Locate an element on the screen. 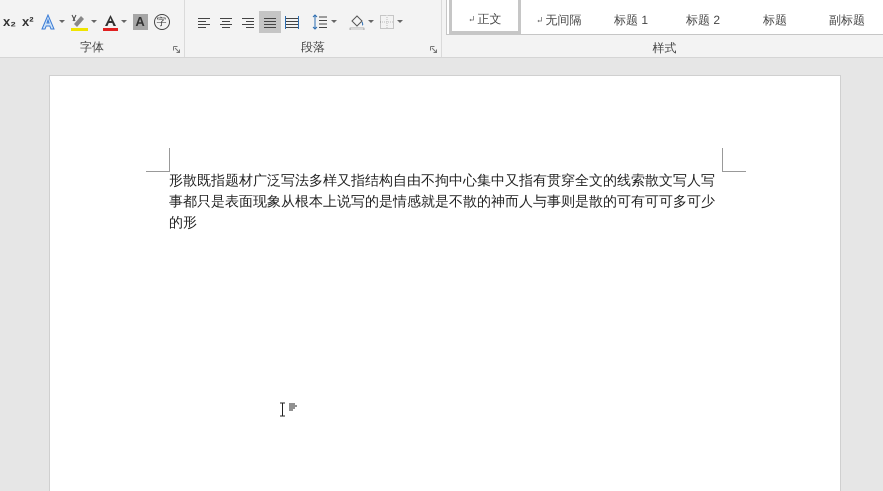 The image size is (883, 491). distributed-align-icon is located at coordinates (292, 22).